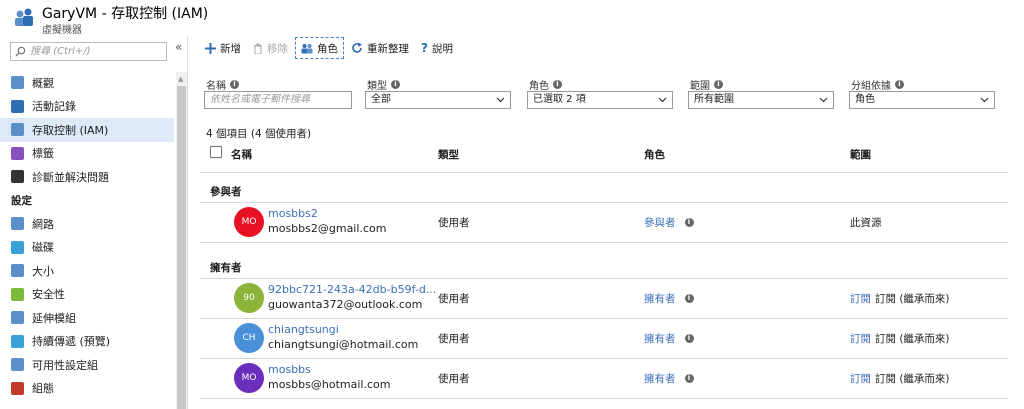 Image resolution: width=1024 pixels, height=409 pixels. I want to click on sidebar-item: 存取控制 (IAM), so click(87, 130).